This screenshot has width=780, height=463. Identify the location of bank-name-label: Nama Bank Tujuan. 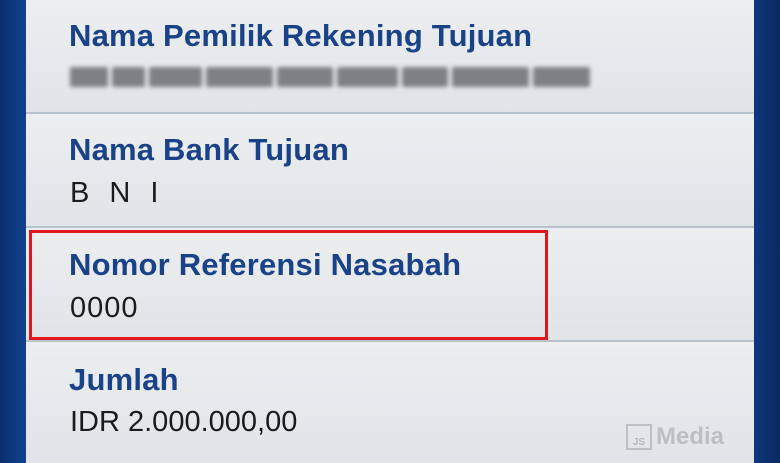
(209, 149).